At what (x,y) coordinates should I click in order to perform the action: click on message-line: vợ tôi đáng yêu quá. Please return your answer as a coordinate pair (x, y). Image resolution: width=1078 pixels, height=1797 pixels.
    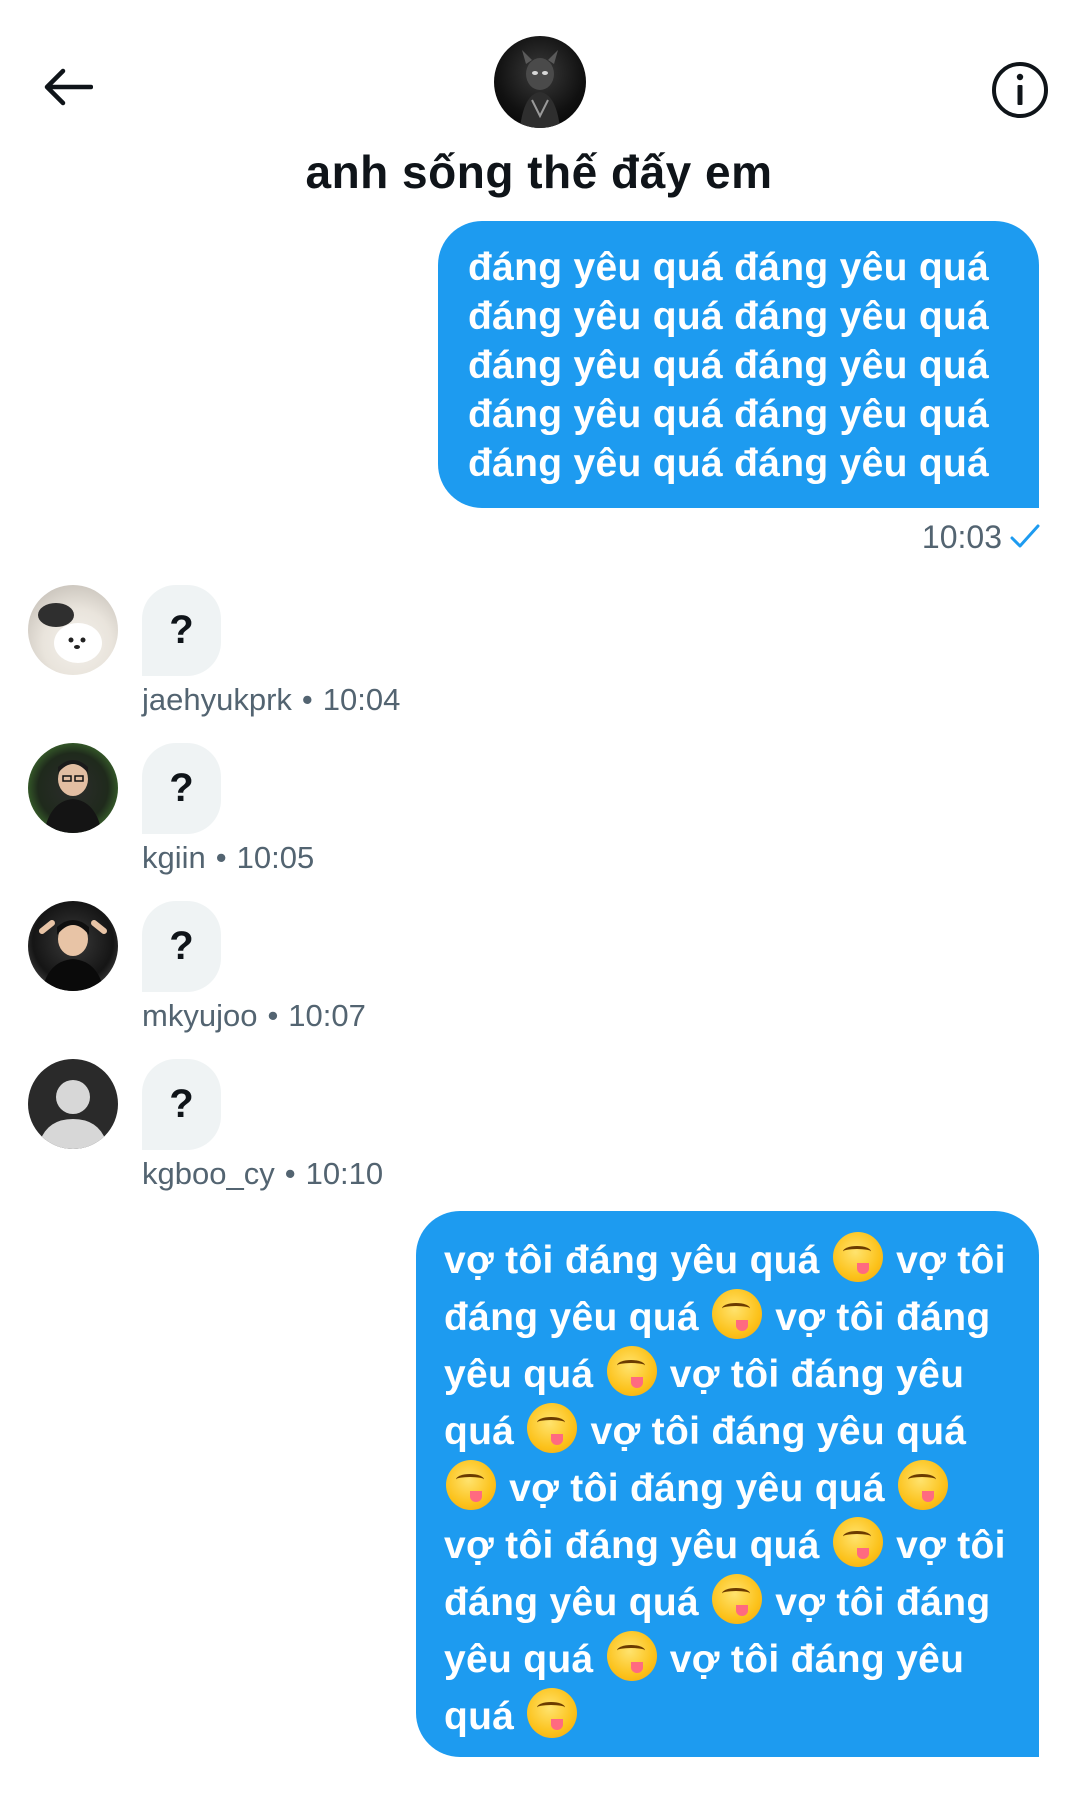
    Looking at the image, I should click on (728, 1488).